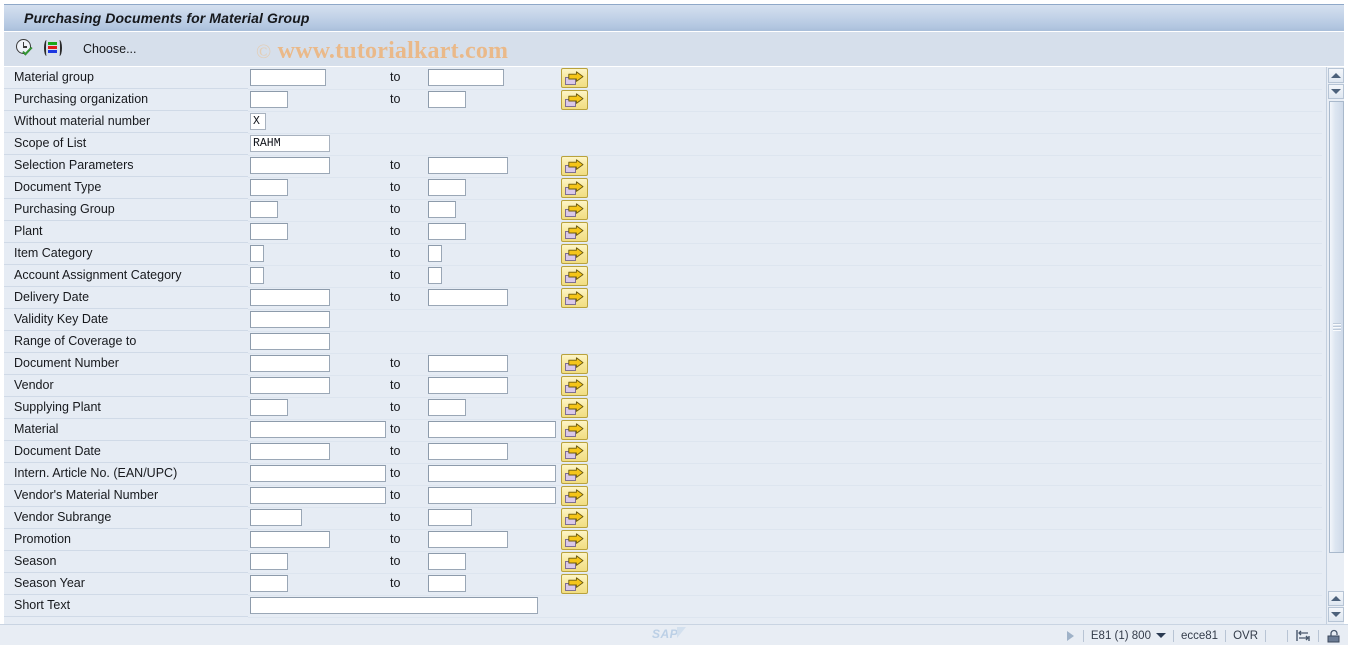 This screenshot has height=645, width=1348. I want to click on variant-selection-icon, so click(52, 49).